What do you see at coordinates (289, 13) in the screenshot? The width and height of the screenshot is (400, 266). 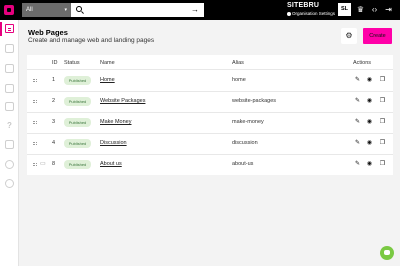 I see `gear-icon` at bounding box center [289, 13].